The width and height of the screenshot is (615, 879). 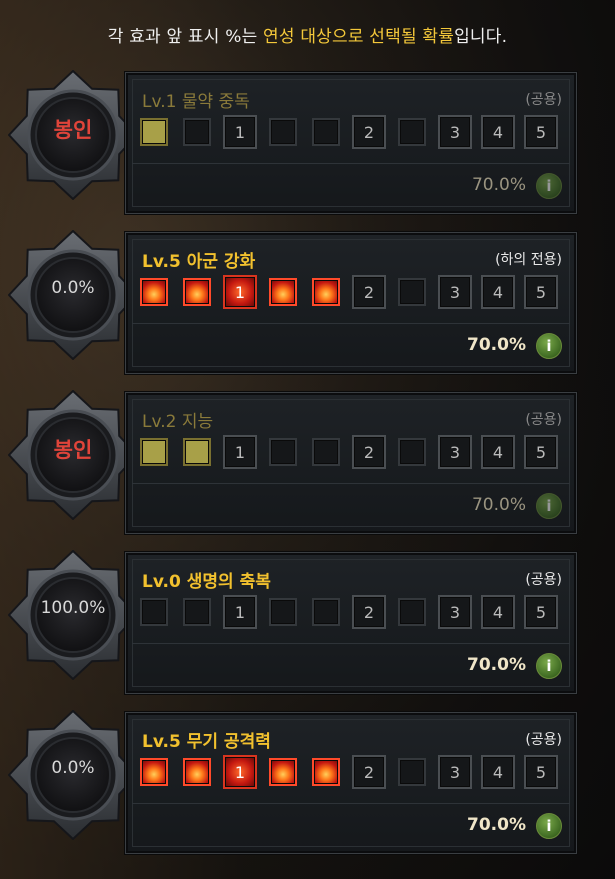 What do you see at coordinates (481, 37) in the screenshot?
I see `notice-suffix: 입니다.` at bounding box center [481, 37].